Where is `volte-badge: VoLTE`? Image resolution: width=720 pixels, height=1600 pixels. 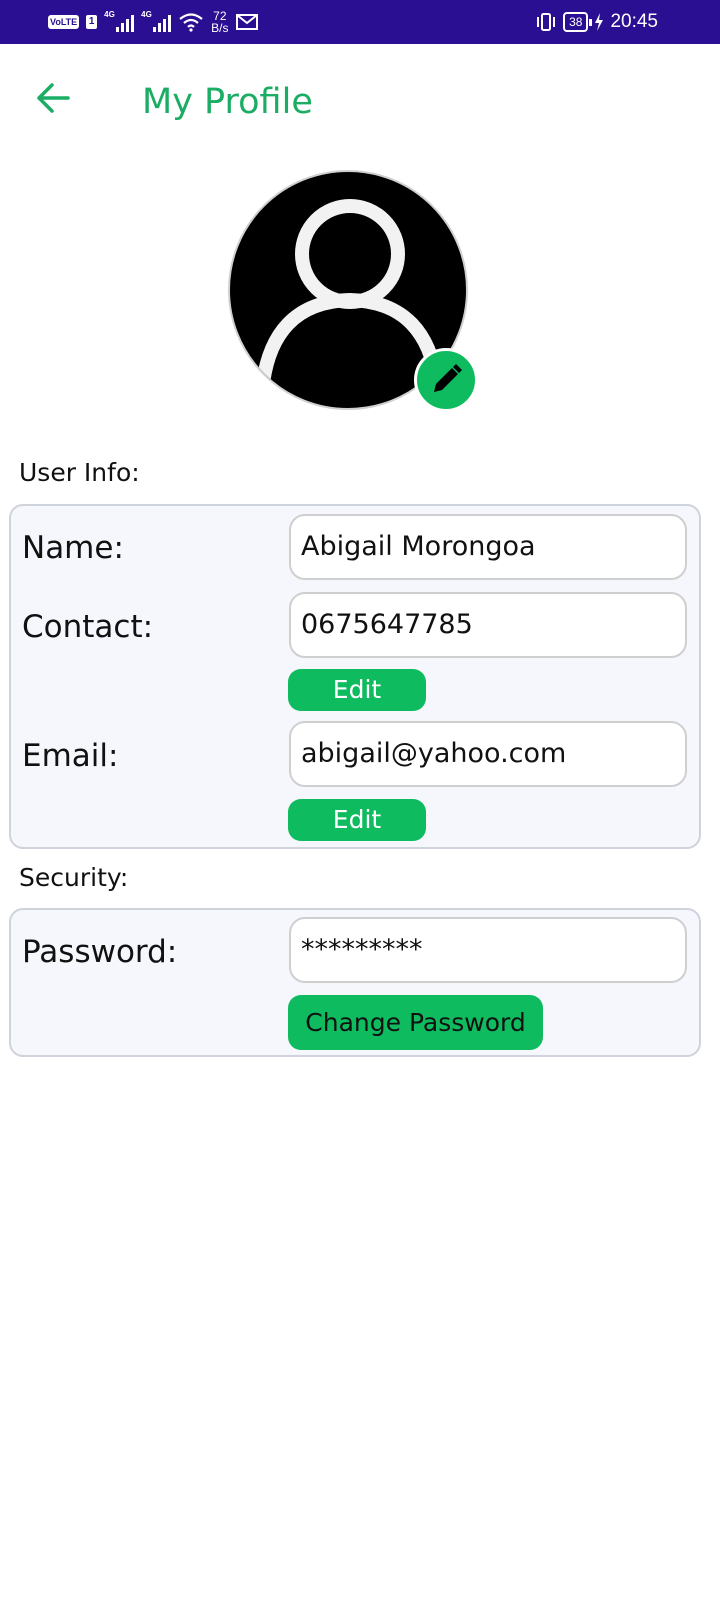 volte-badge: VoLTE is located at coordinates (64, 22).